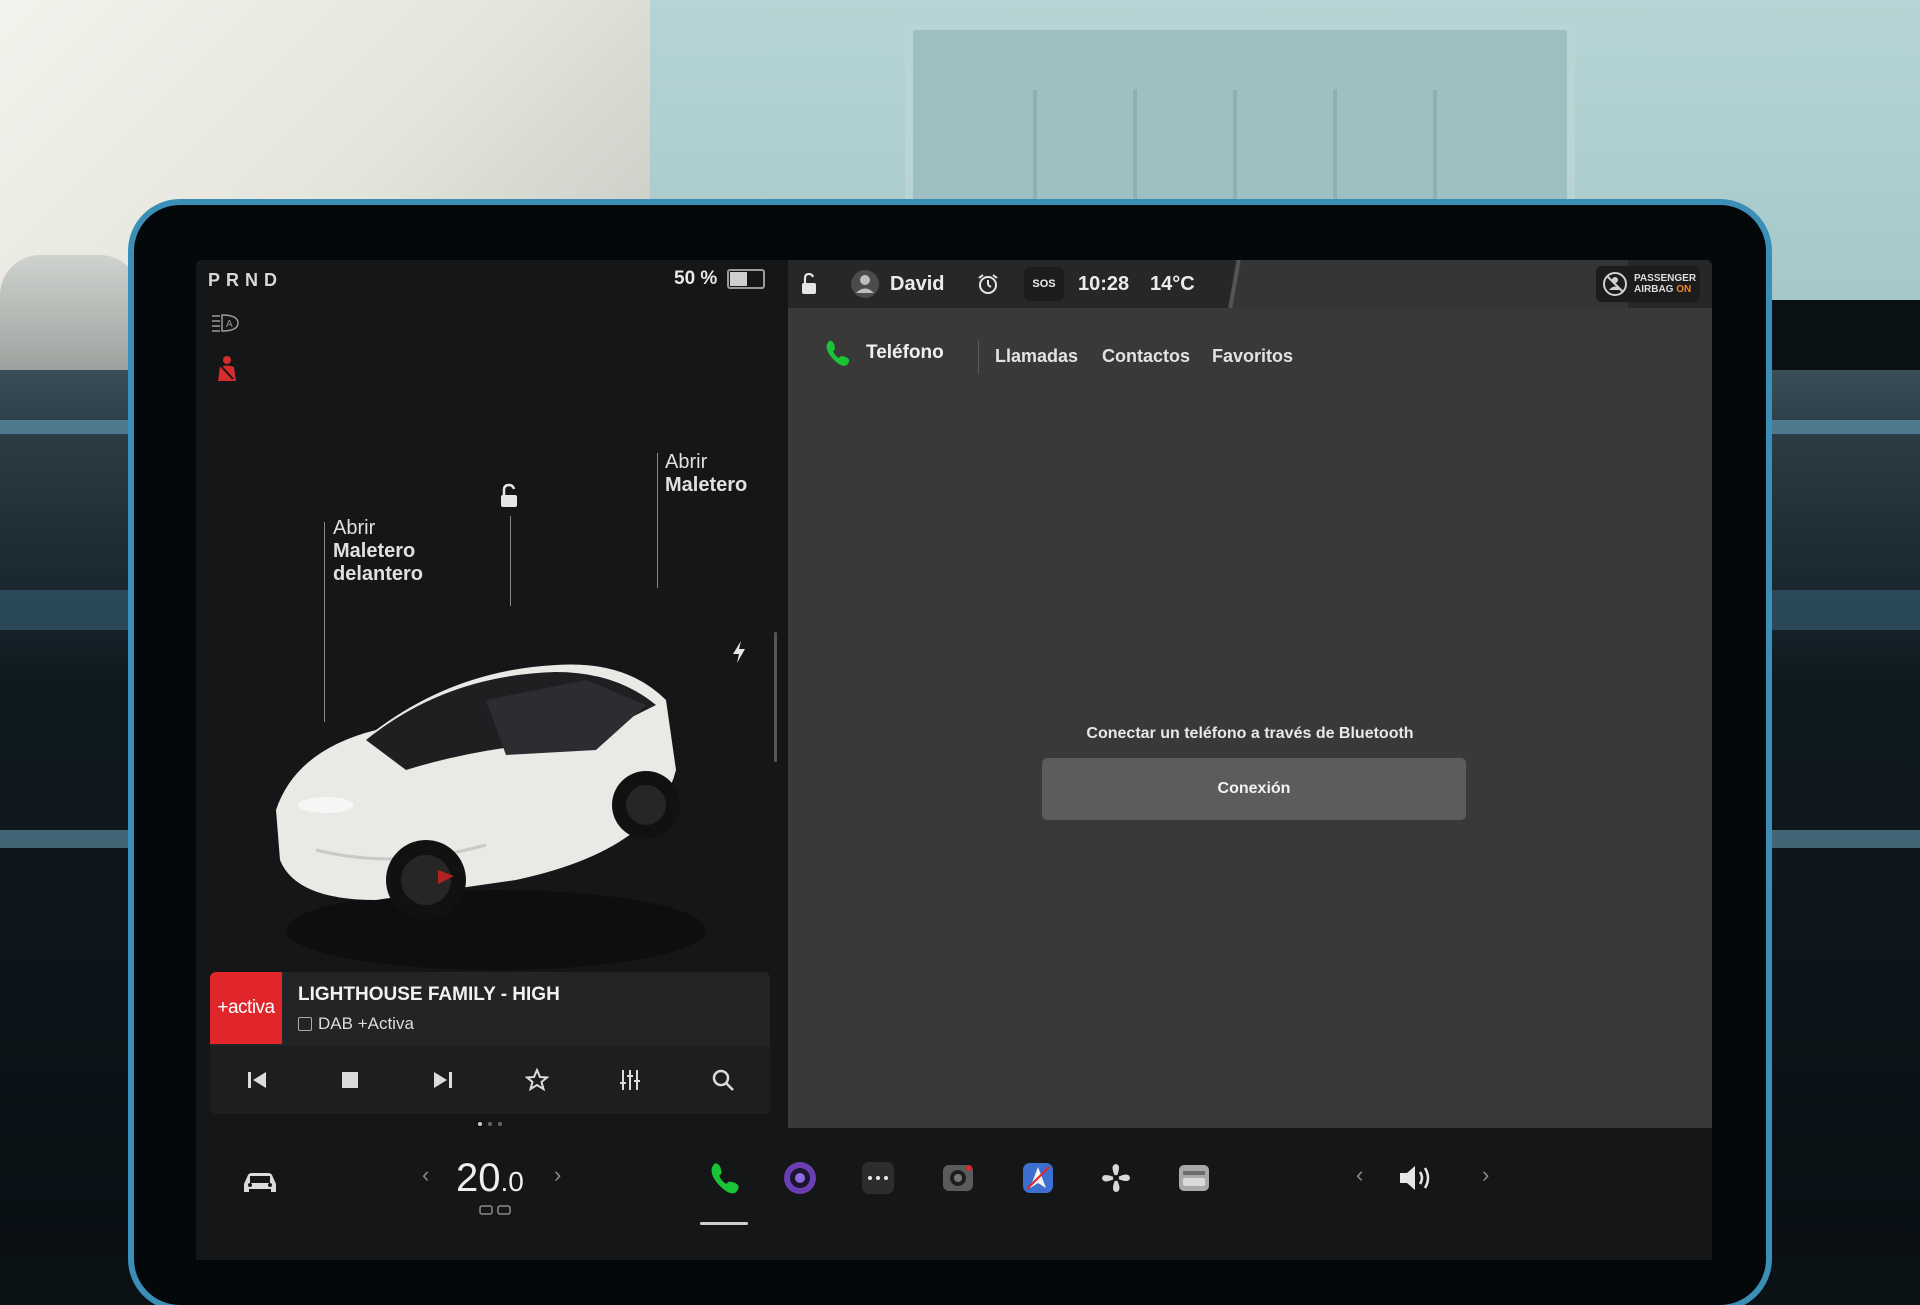 This screenshot has height=1305, width=1920. Describe the element at coordinates (724, 1223) in the screenshot. I see `active-app-indicator` at that location.